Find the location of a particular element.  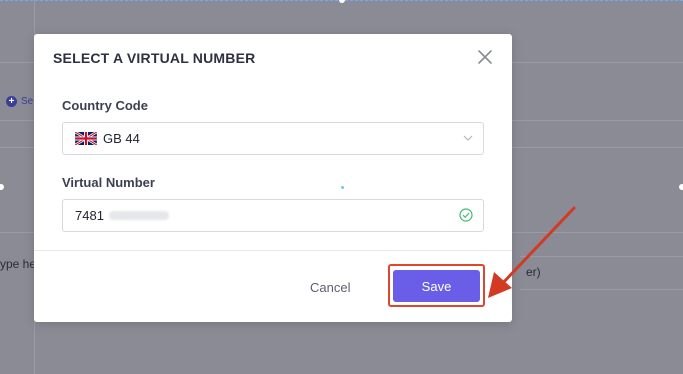

bg-add-text: Se is located at coordinates (27, 101).